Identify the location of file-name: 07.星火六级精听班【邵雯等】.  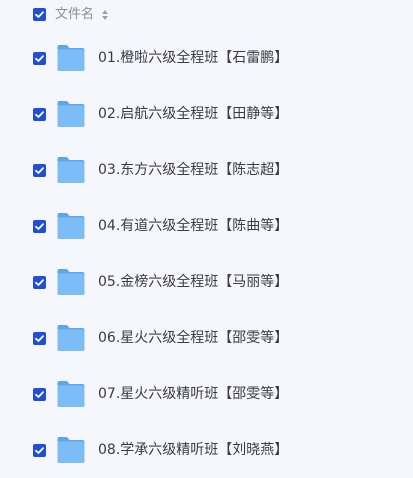
(193, 394).